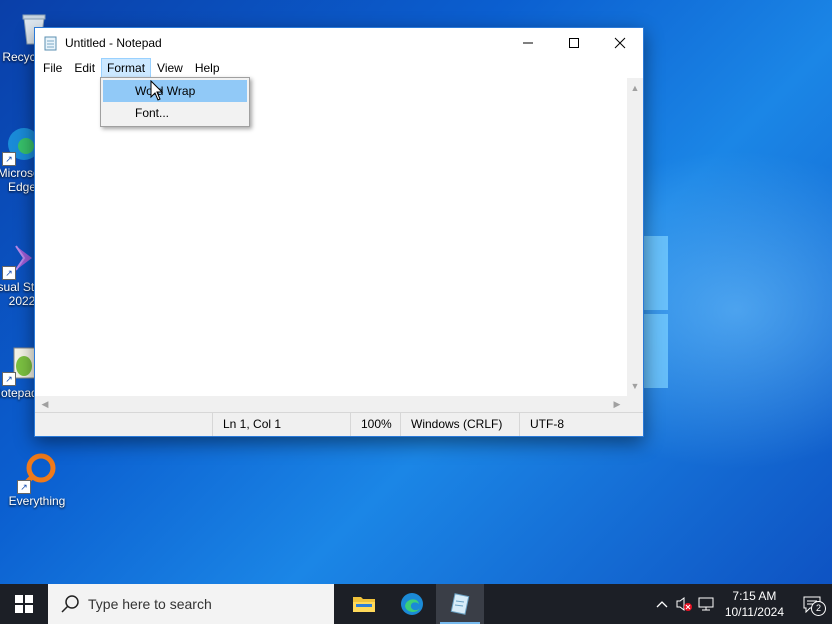  I want to click on everything-search-icon: ↗, so click(37, 473).